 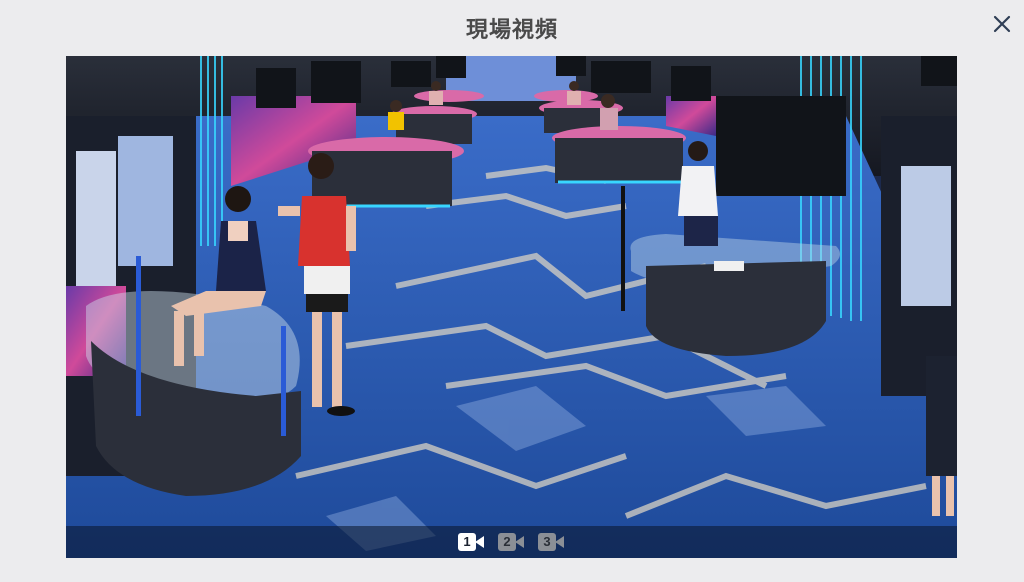 I want to click on camera-3-label: 3, so click(x=547, y=542).